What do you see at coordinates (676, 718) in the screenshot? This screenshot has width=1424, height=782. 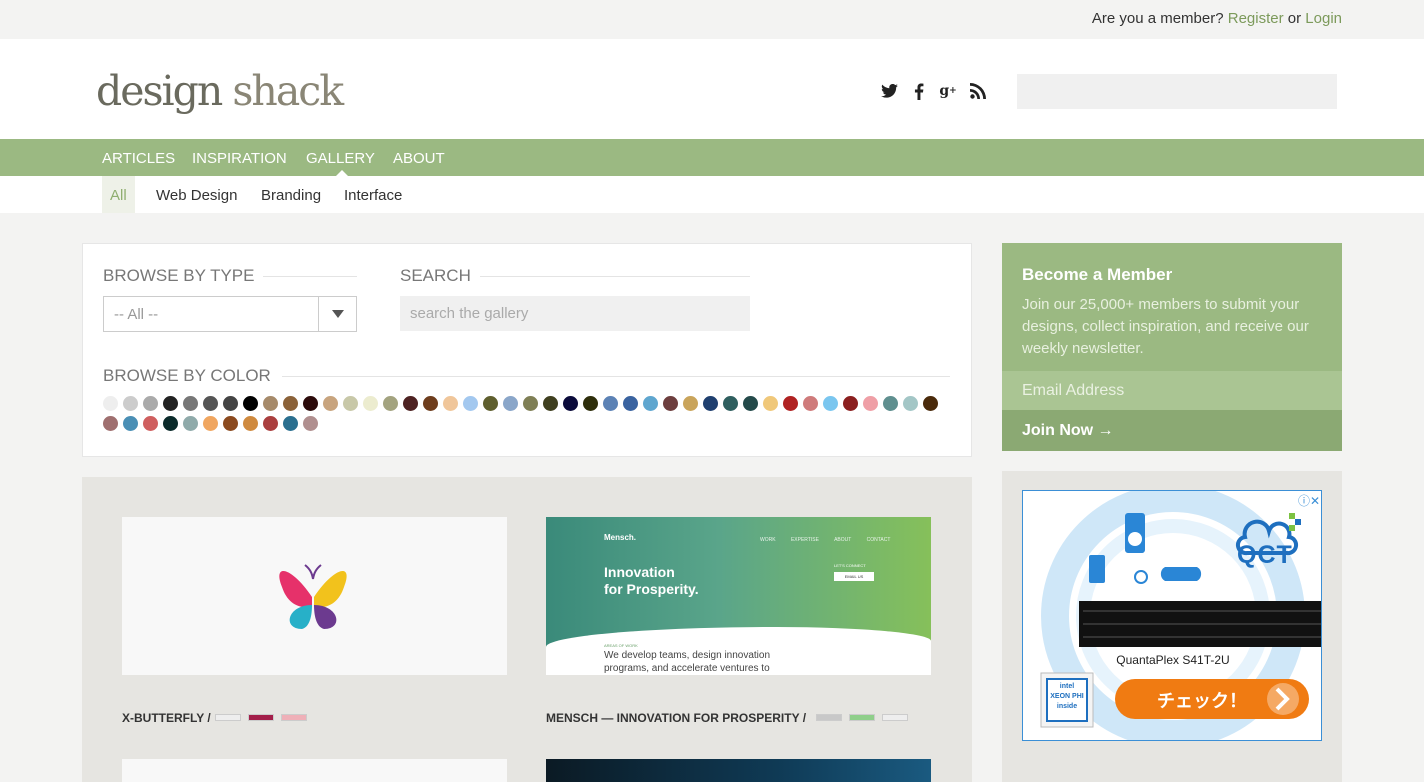 I see `card-title: MENSCH — INNOVATION FOR PROSPERITY /` at bounding box center [676, 718].